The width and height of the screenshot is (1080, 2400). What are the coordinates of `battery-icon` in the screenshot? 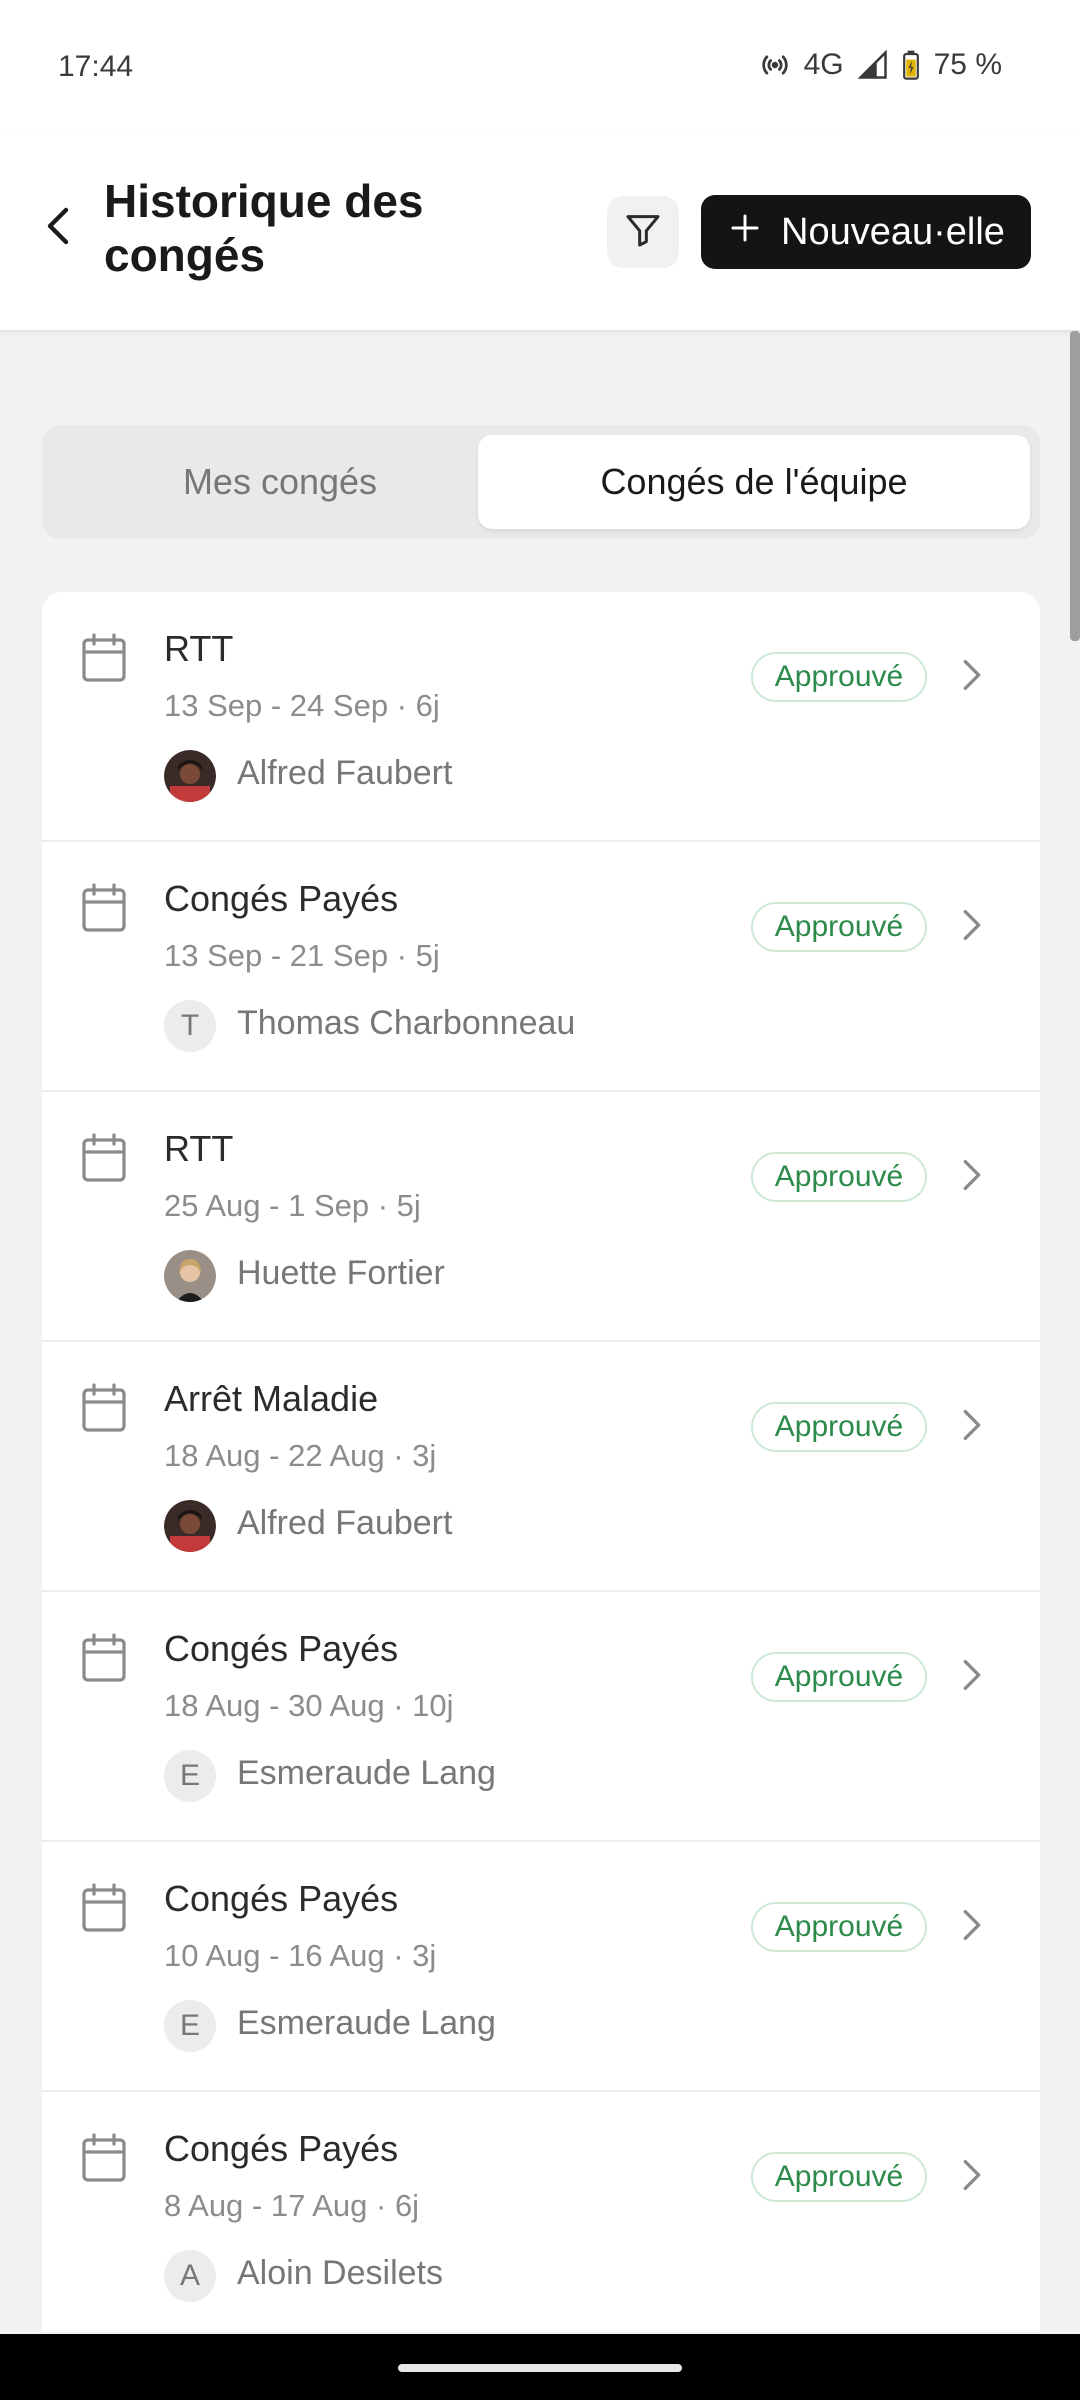 It's located at (911, 65).